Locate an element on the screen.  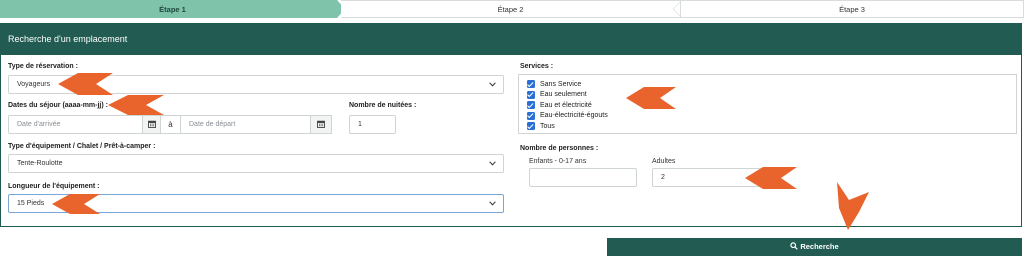
service-label: Eau et électricité is located at coordinates (566, 105).